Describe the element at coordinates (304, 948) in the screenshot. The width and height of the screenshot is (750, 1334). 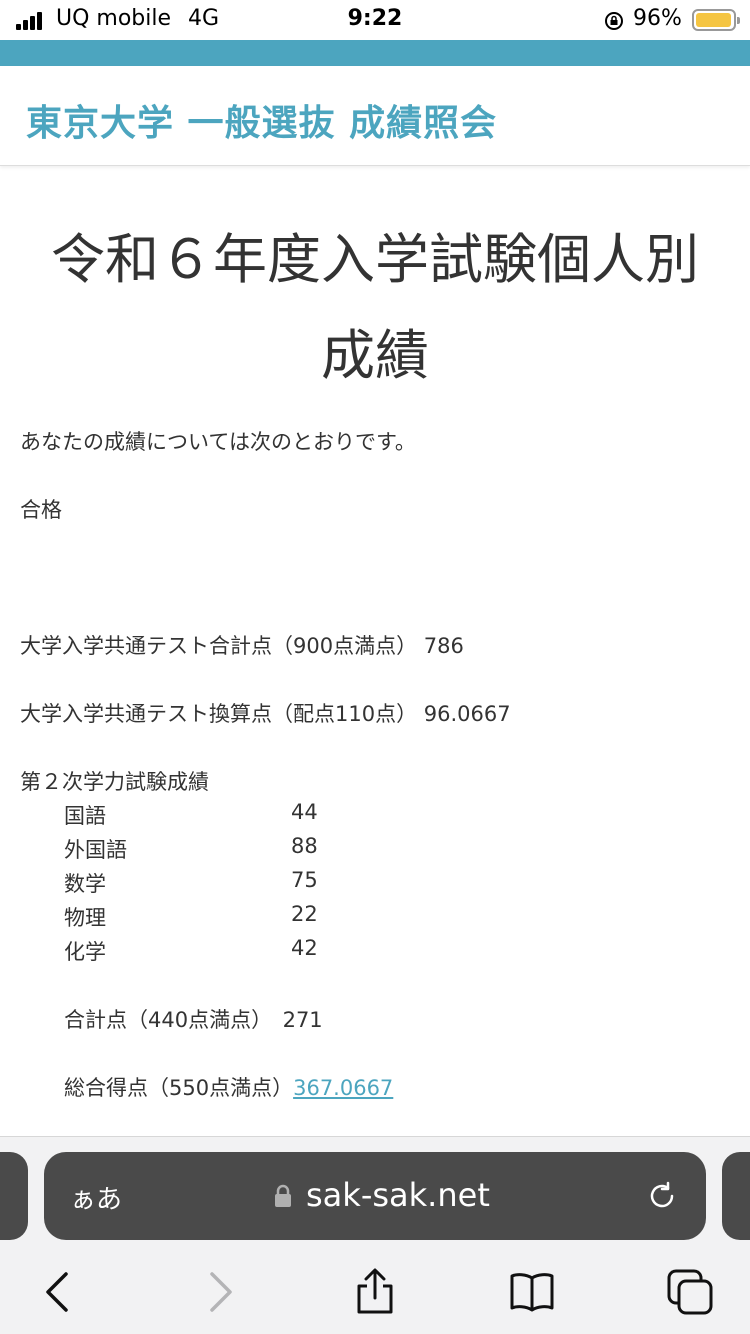
I see `subject-score: 42` at that location.